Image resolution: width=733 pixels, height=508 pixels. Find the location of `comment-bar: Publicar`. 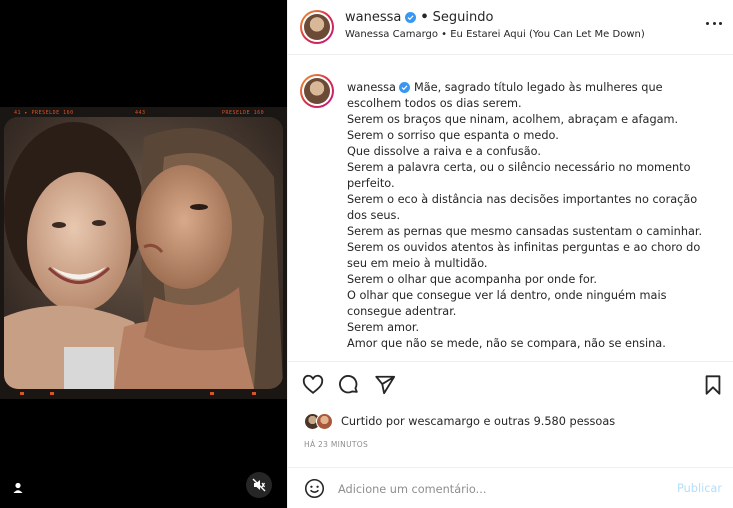

comment-bar: Publicar is located at coordinates (510, 487).